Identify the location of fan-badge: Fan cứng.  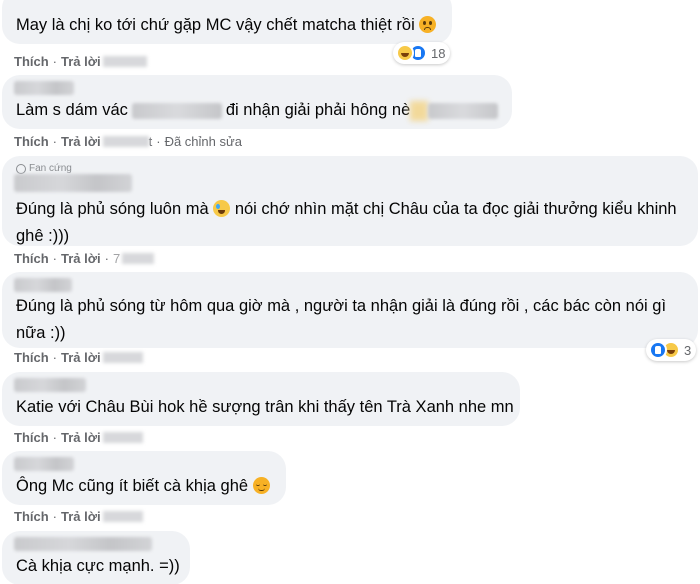
(44, 168).